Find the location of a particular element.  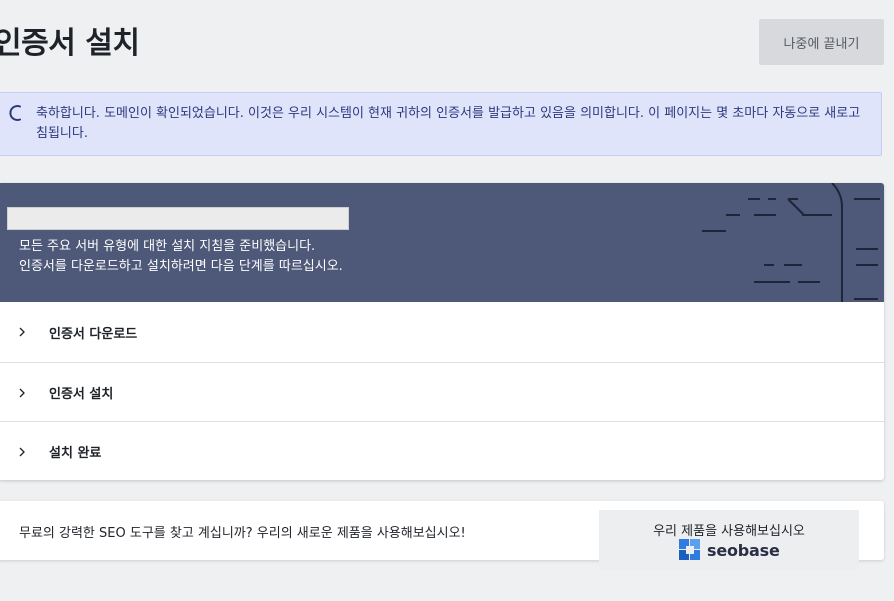

finish-later-button: 나중에 끝내기 is located at coordinates (821, 42).